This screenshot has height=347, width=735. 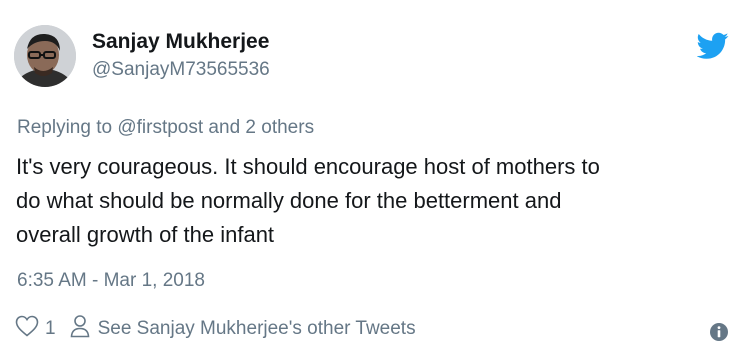 I want to click on replying-suffix: and 2 others, so click(x=258, y=127).